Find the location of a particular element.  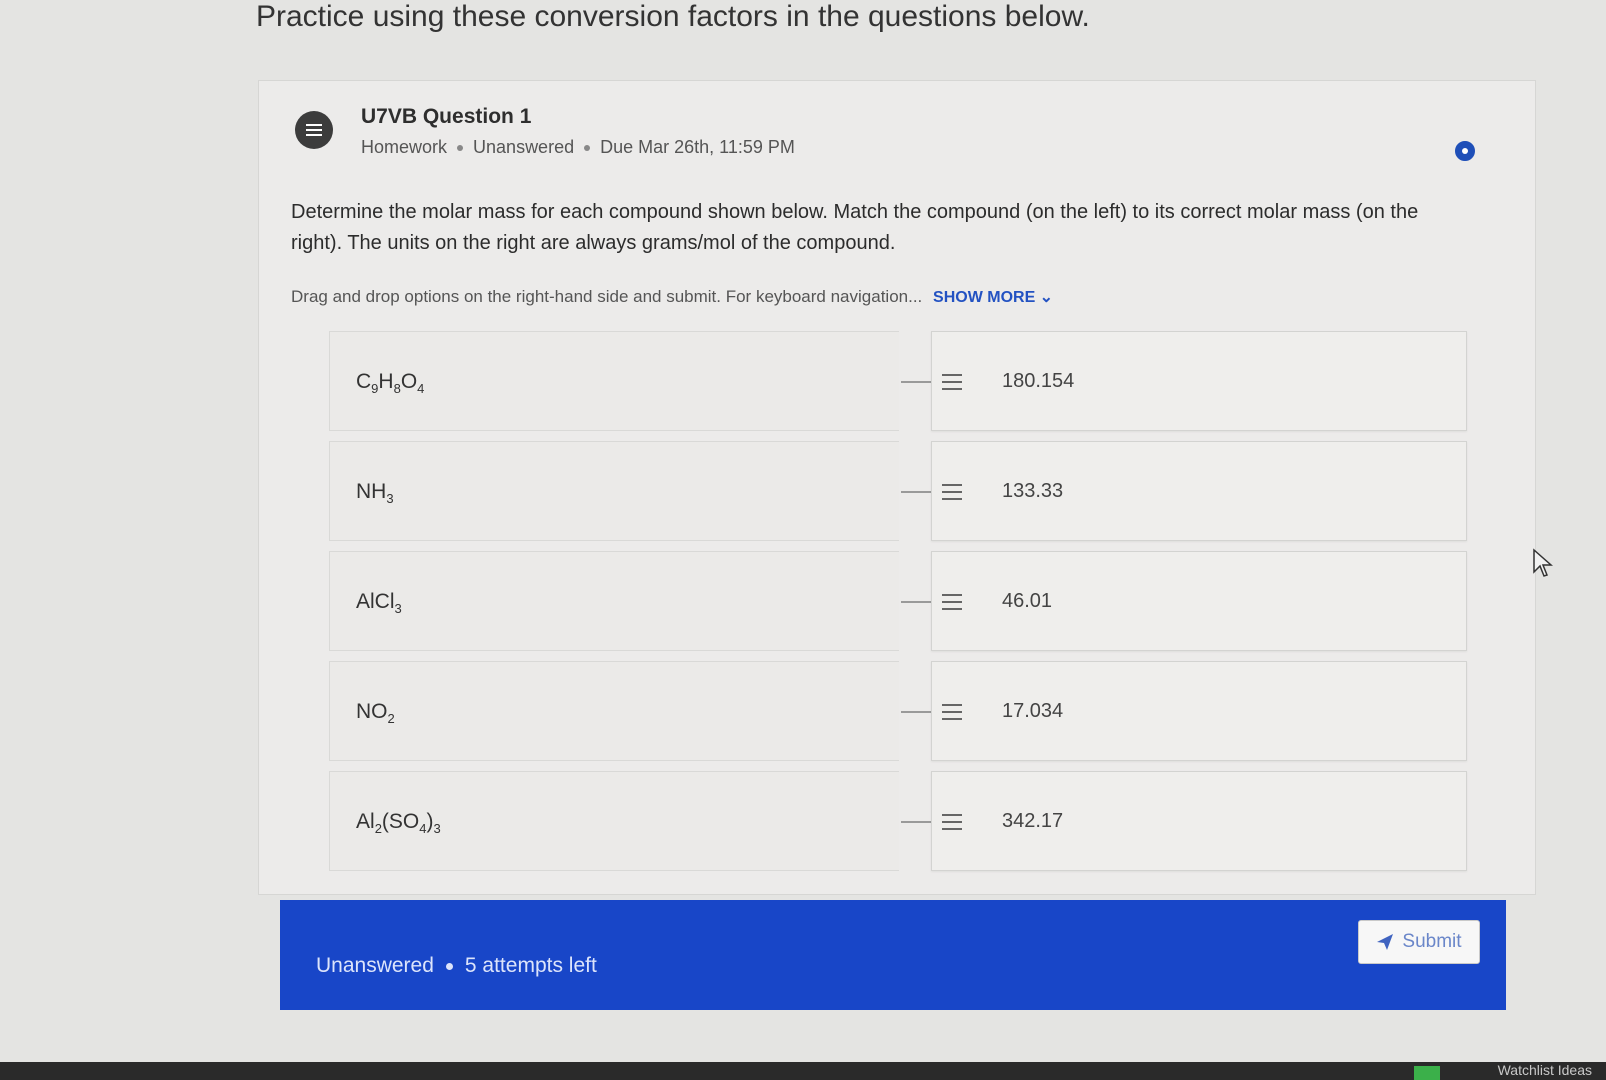

compound-formula: NH3 is located at coordinates (375, 493).